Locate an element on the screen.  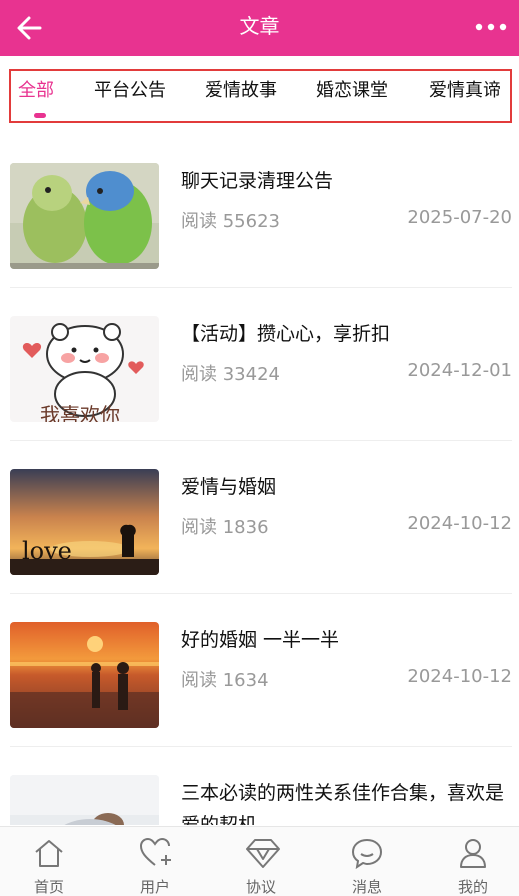
nav-item-home: 首页 is located at coordinates (49, 861).